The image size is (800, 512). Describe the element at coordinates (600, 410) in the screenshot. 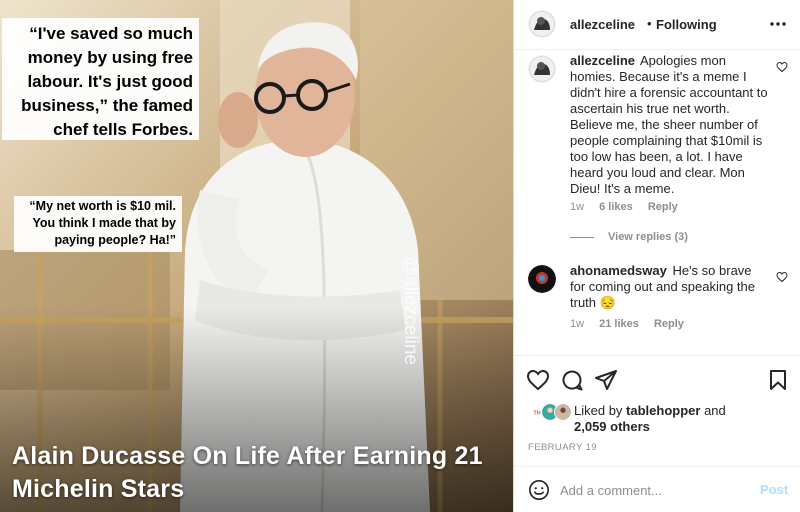

I see `liked-by-prefix: Liked by` at that location.